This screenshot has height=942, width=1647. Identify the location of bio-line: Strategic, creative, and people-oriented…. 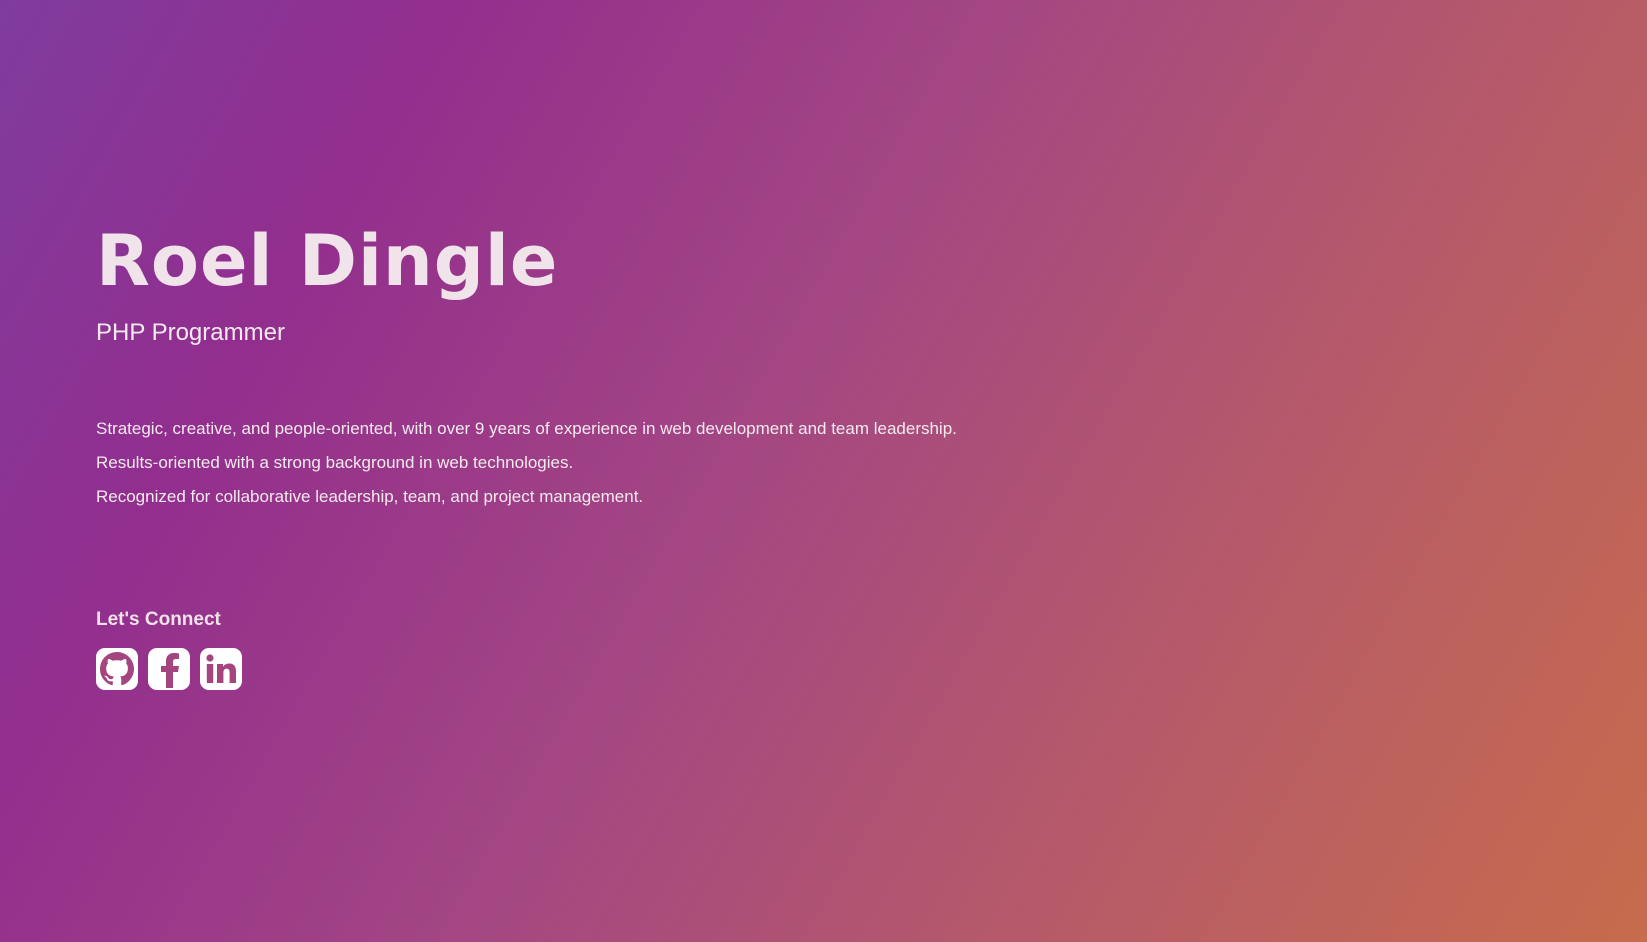
(526, 428).